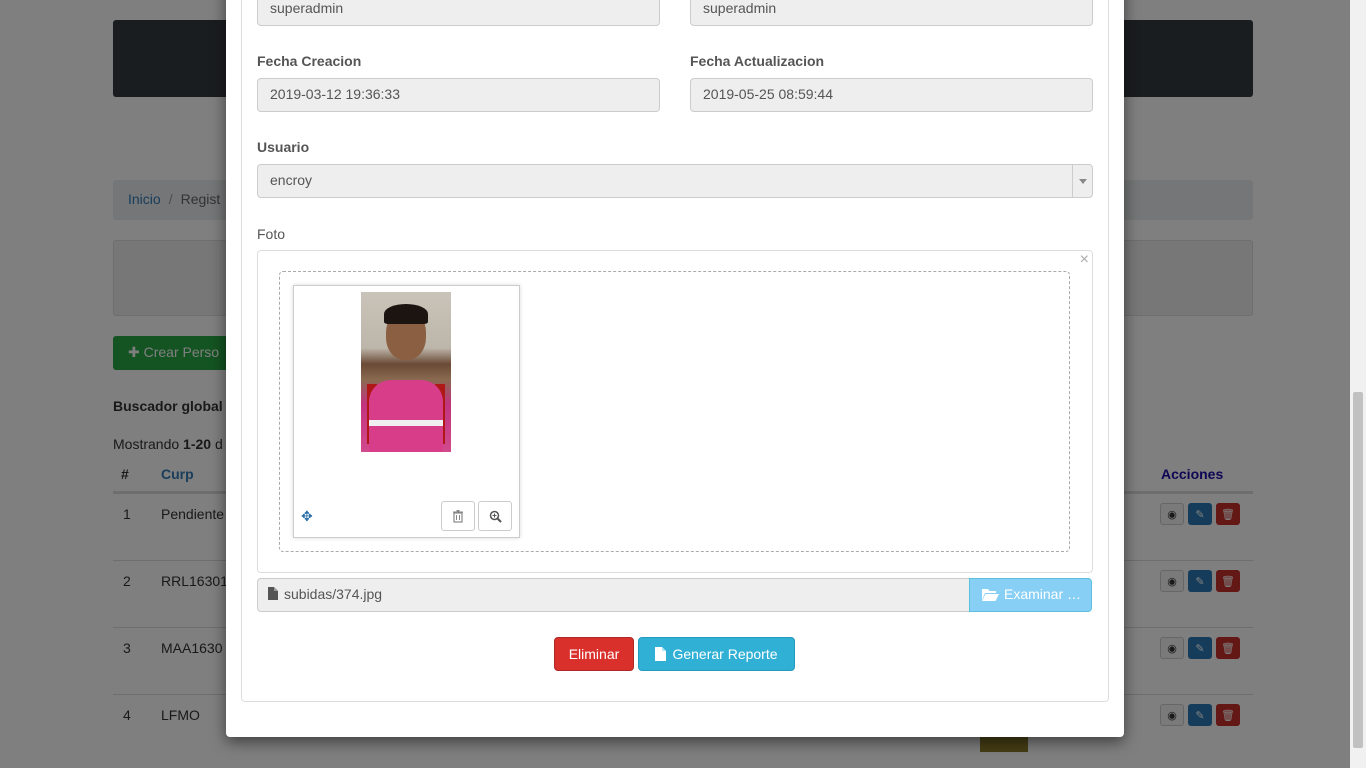 Image resolution: width=1366 pixels, height=768 pixels. Describe the element at coordinates (291, 180) in the screenshot. I see `usuario-selected-value: encroy` at that location.